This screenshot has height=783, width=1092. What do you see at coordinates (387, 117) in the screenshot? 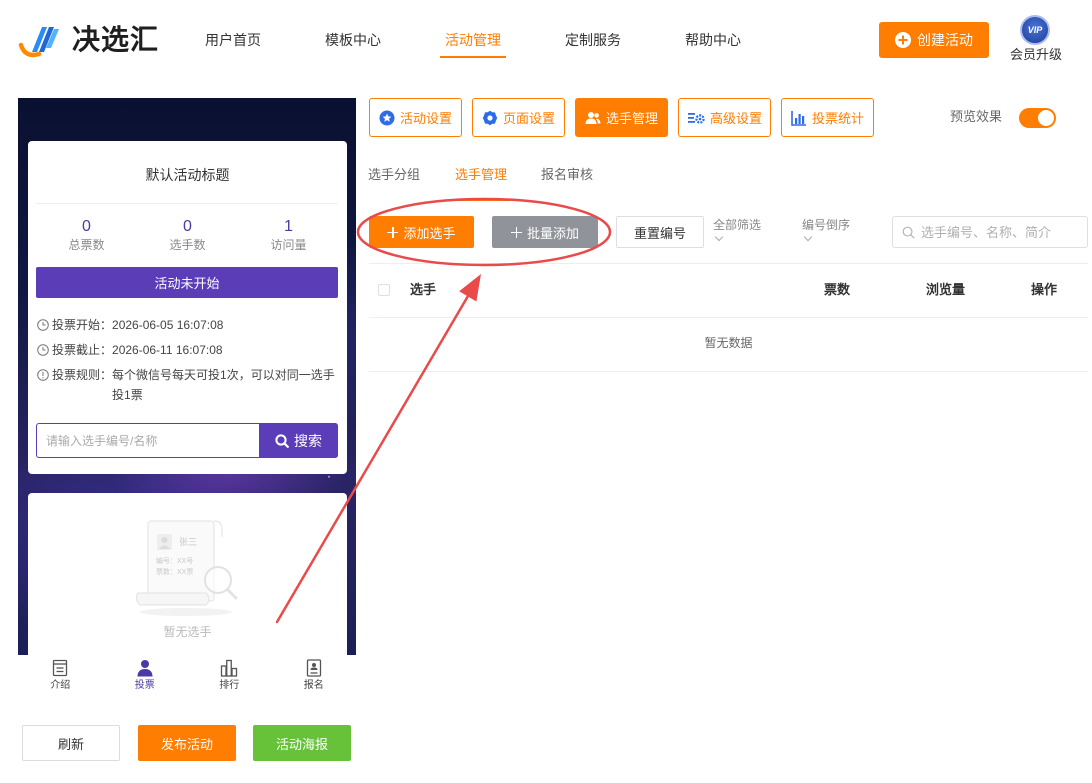
I see `star-icon` at bounding box center [387, 117].